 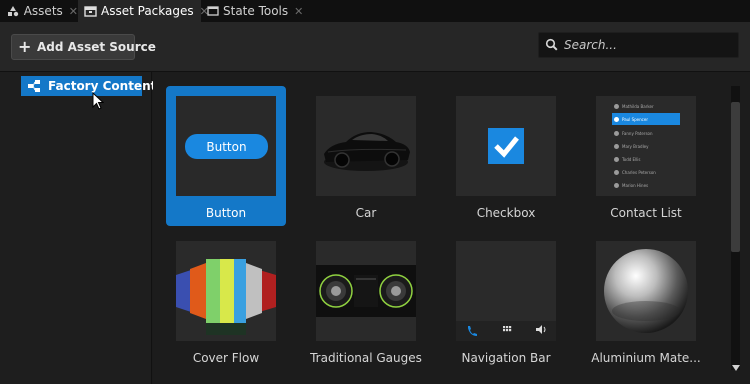 I want to click on sidebar-item-label: Factory Content, so click(x=102, y=86).